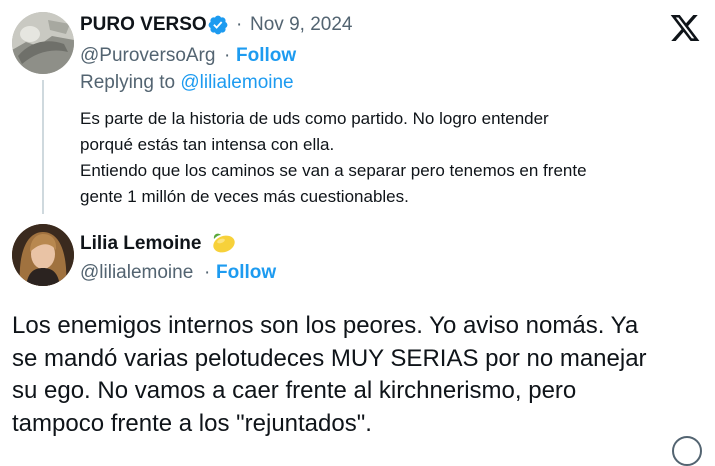 This screenshot has height=466, width=715. What do you see at coordinates (236, 82) in the screenshot?
I see `replying-to-handle-link: @lilialemoine` at bounding box center [236, 82].